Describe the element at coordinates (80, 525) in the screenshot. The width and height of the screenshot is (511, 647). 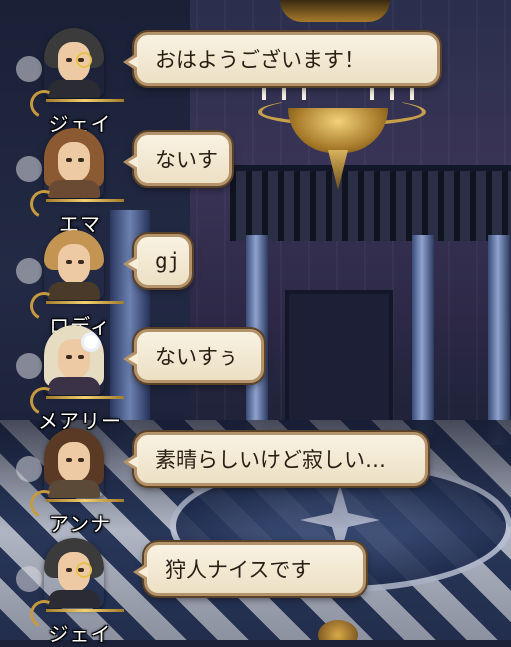
I see `speaker-name: アンナ` at that location.